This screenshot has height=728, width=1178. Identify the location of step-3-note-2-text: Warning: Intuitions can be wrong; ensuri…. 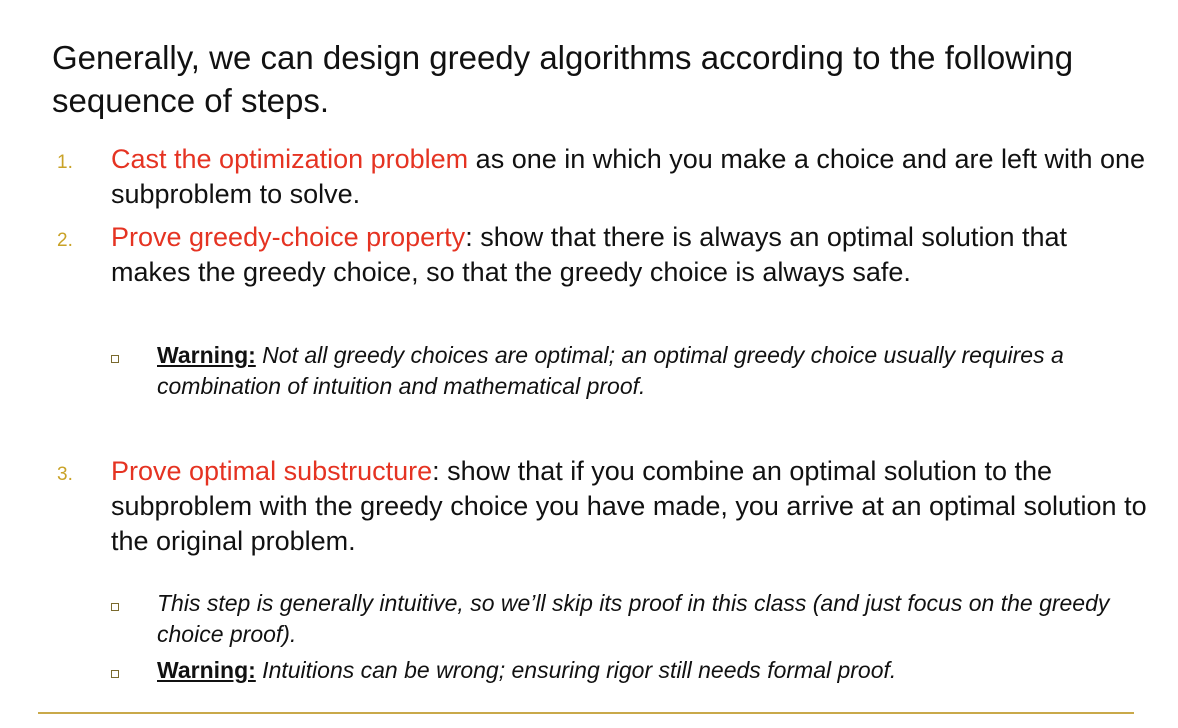
(657, 670).